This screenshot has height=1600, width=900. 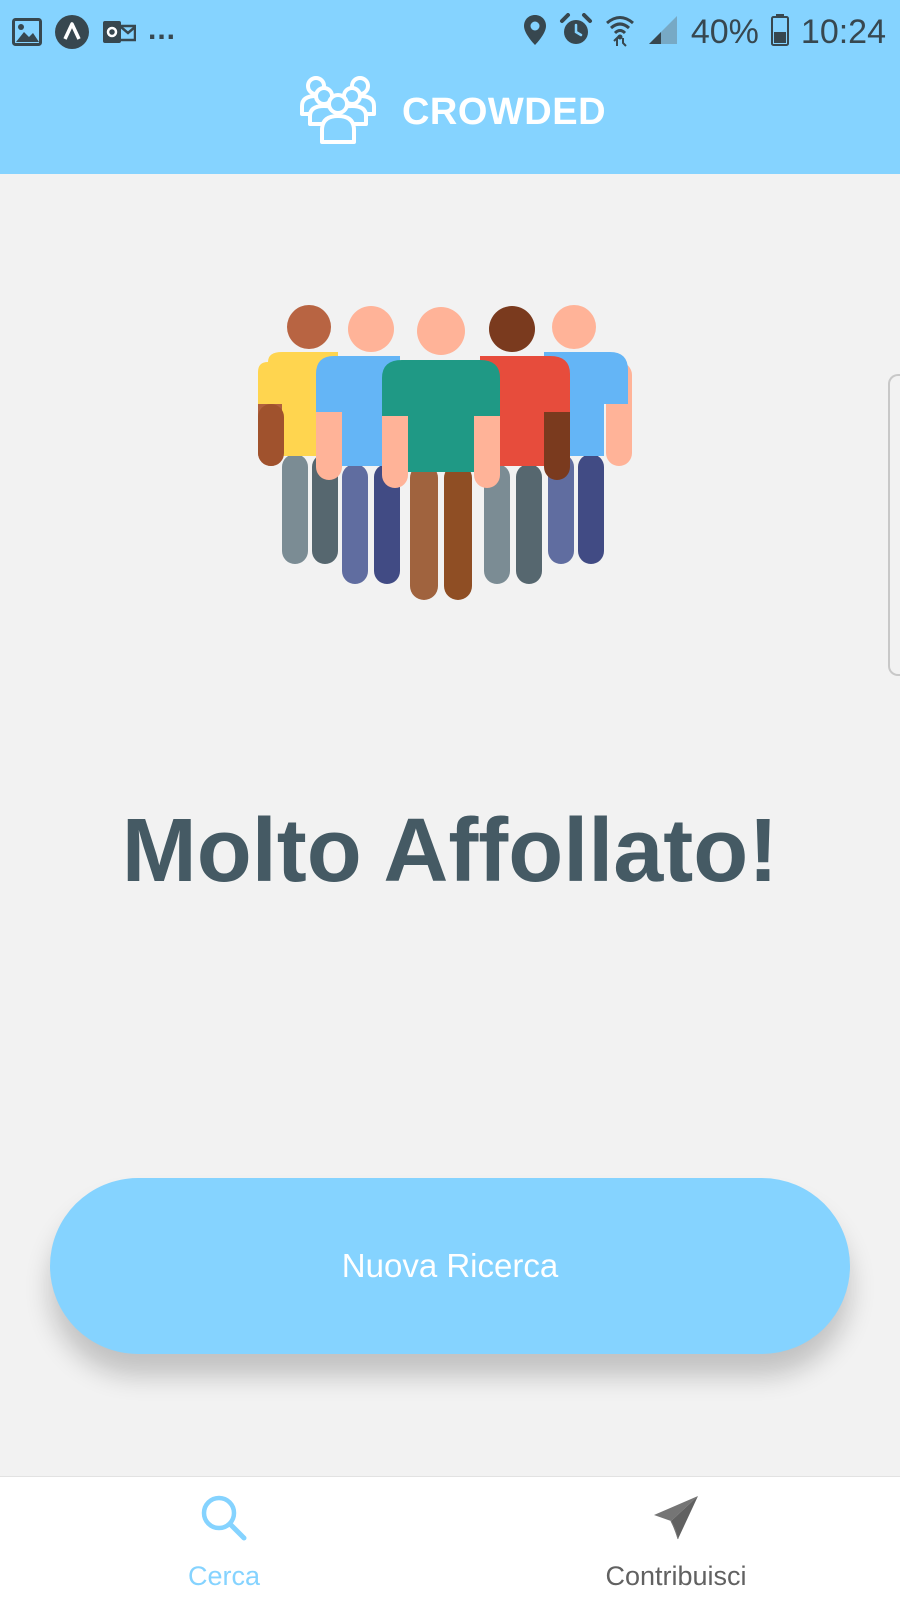 What do you see at coordinates (724, 32) in the screenshot?
I see `battery-percent: 40%` at bounding box center [724, 32].